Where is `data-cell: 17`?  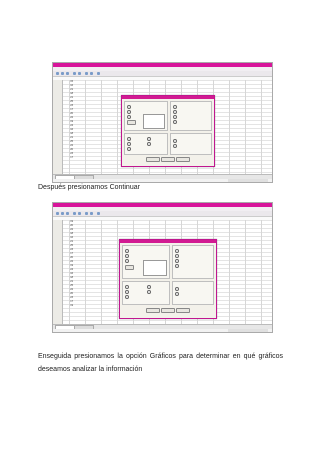
data-cell: 17 is located at coordinates (68, 158).